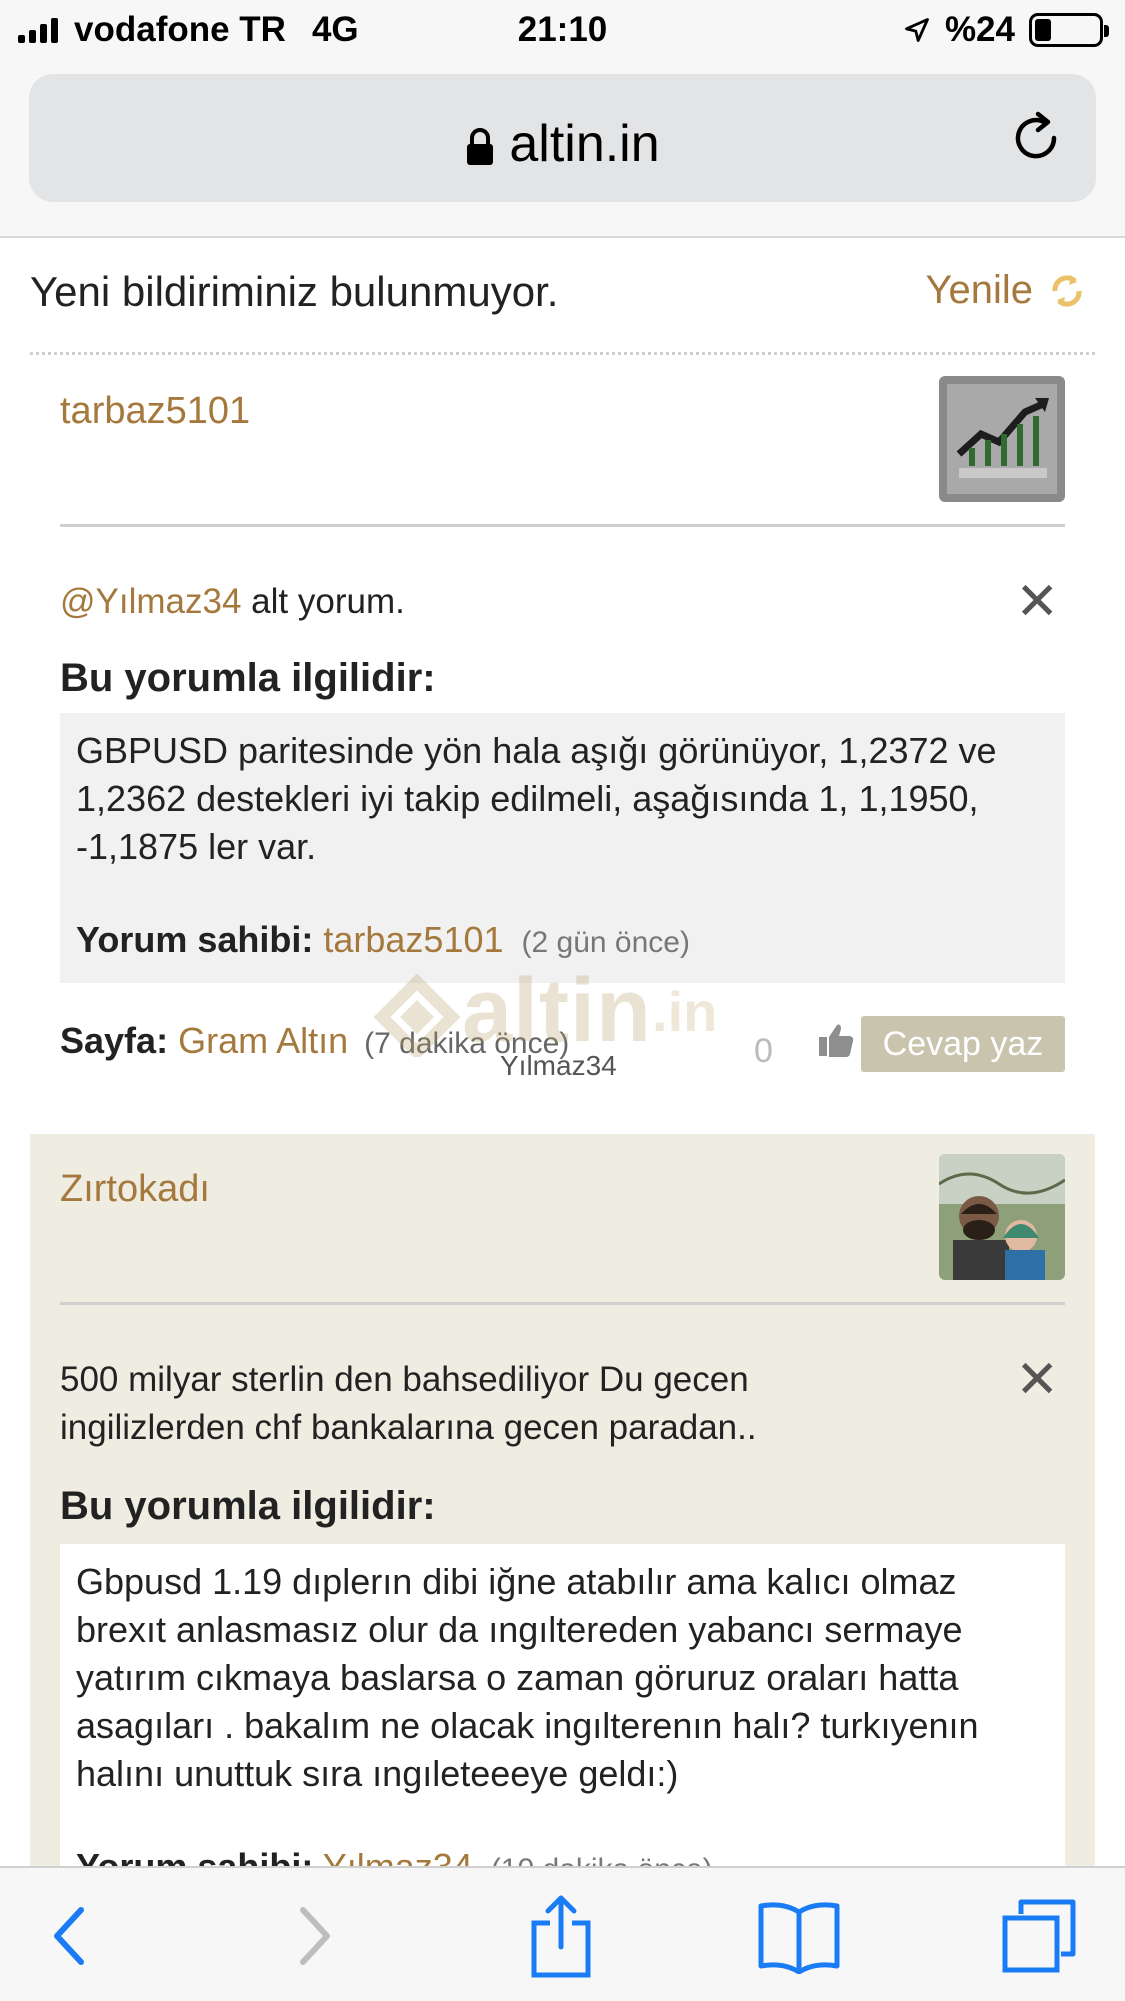 The height and width of the screenshot is (2001, 1125). Describe the element at coordinates (562, 353) in the screenshot. I see `separator` at that location.